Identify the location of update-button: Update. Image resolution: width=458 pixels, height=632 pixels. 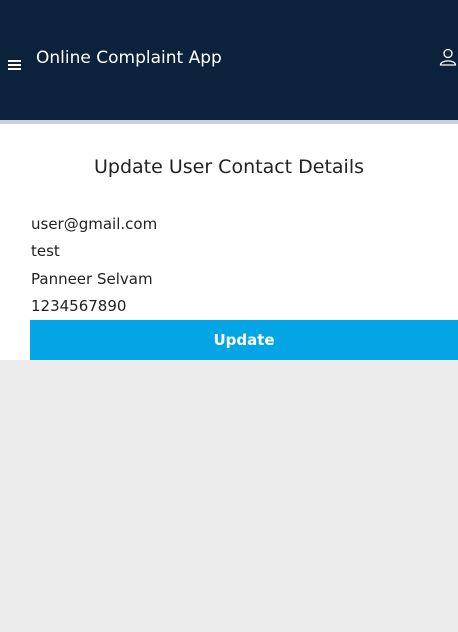
(244, 340).